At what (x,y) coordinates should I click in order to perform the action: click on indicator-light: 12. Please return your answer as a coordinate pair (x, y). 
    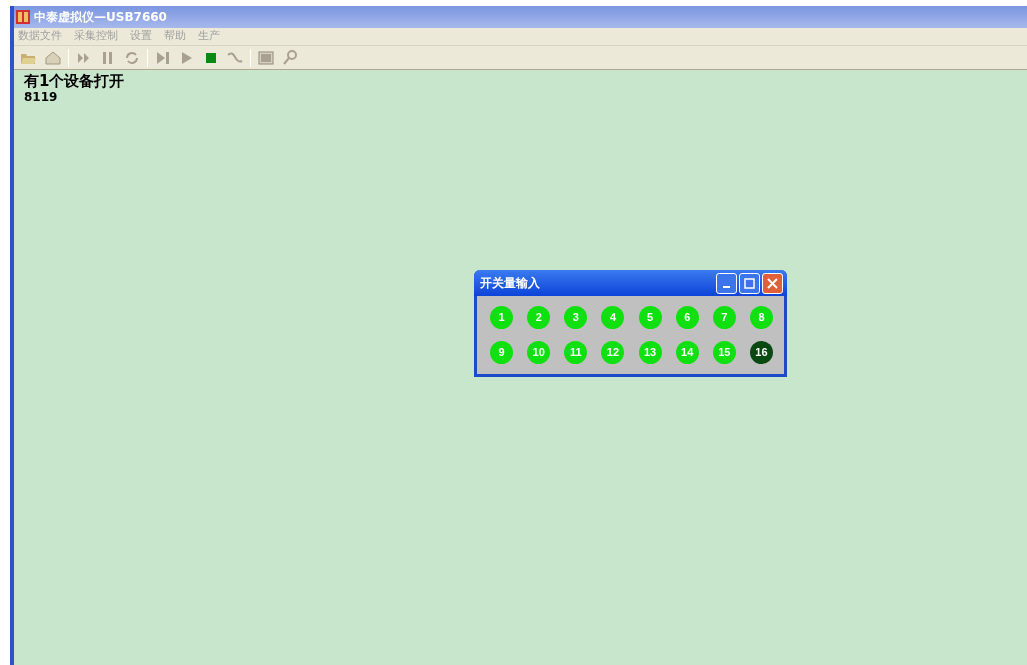
    Looking at the image, I should click on (613, 352).